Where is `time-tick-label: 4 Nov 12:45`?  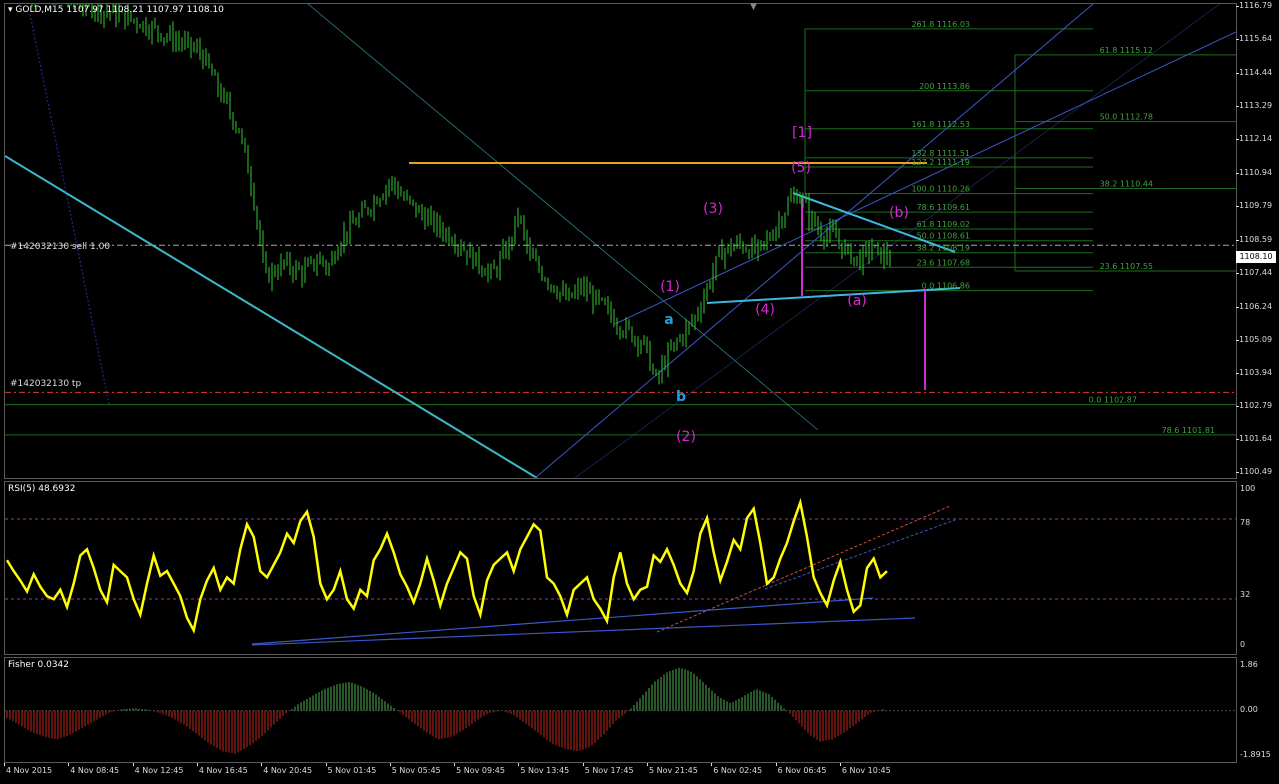 time-tick-label: 4 Nov 12:45 is located at coordinates (159, 770).